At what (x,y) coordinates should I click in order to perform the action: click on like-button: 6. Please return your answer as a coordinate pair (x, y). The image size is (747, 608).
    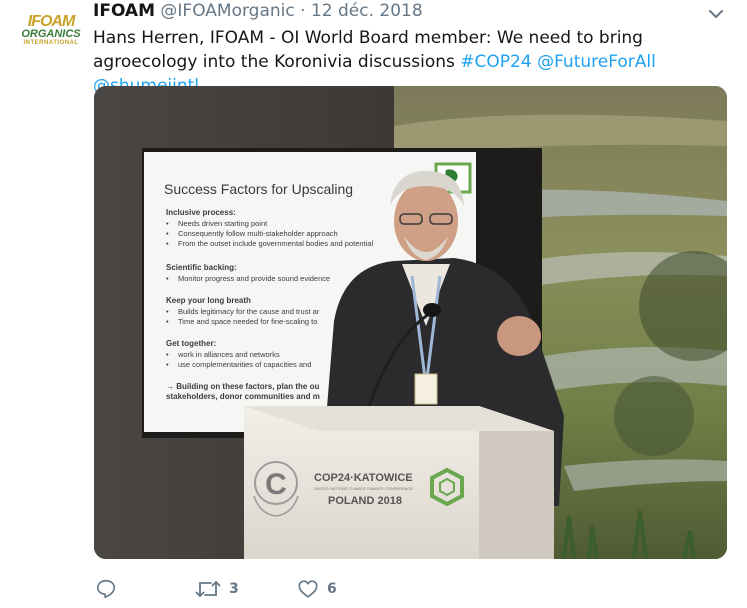
    Looking at the image, I should click on (317, 589).